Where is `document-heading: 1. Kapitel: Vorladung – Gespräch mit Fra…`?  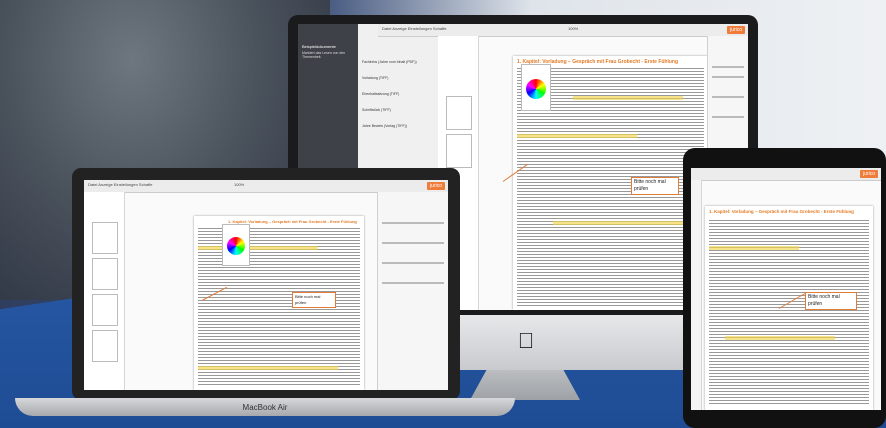
document-heading: 1. Kapitel: Vorladung – Gespräch mit Fra… is located at coordinates (781, 211).